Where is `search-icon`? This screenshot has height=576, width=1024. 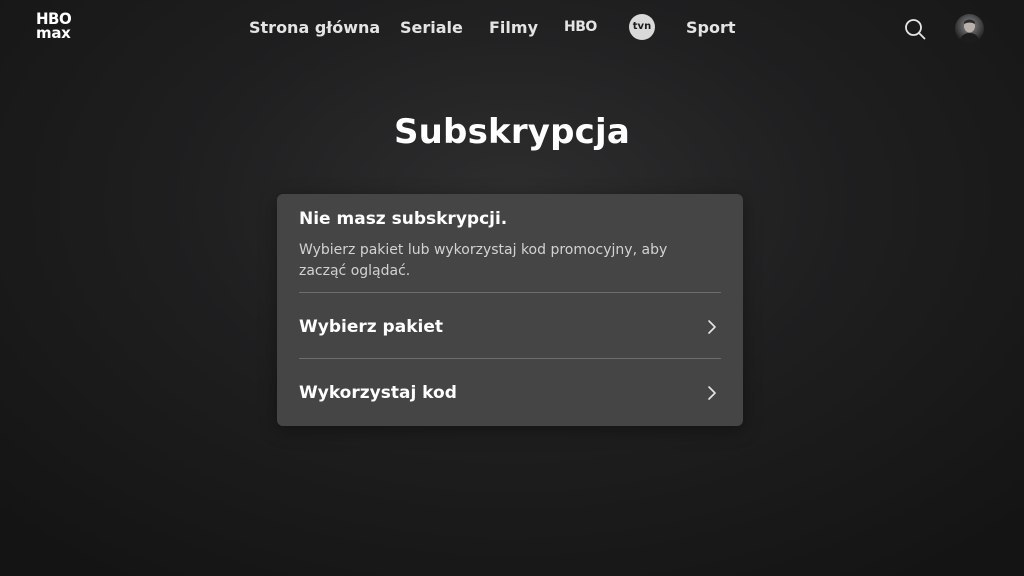 search-icon is located at coordinates (915, 29).